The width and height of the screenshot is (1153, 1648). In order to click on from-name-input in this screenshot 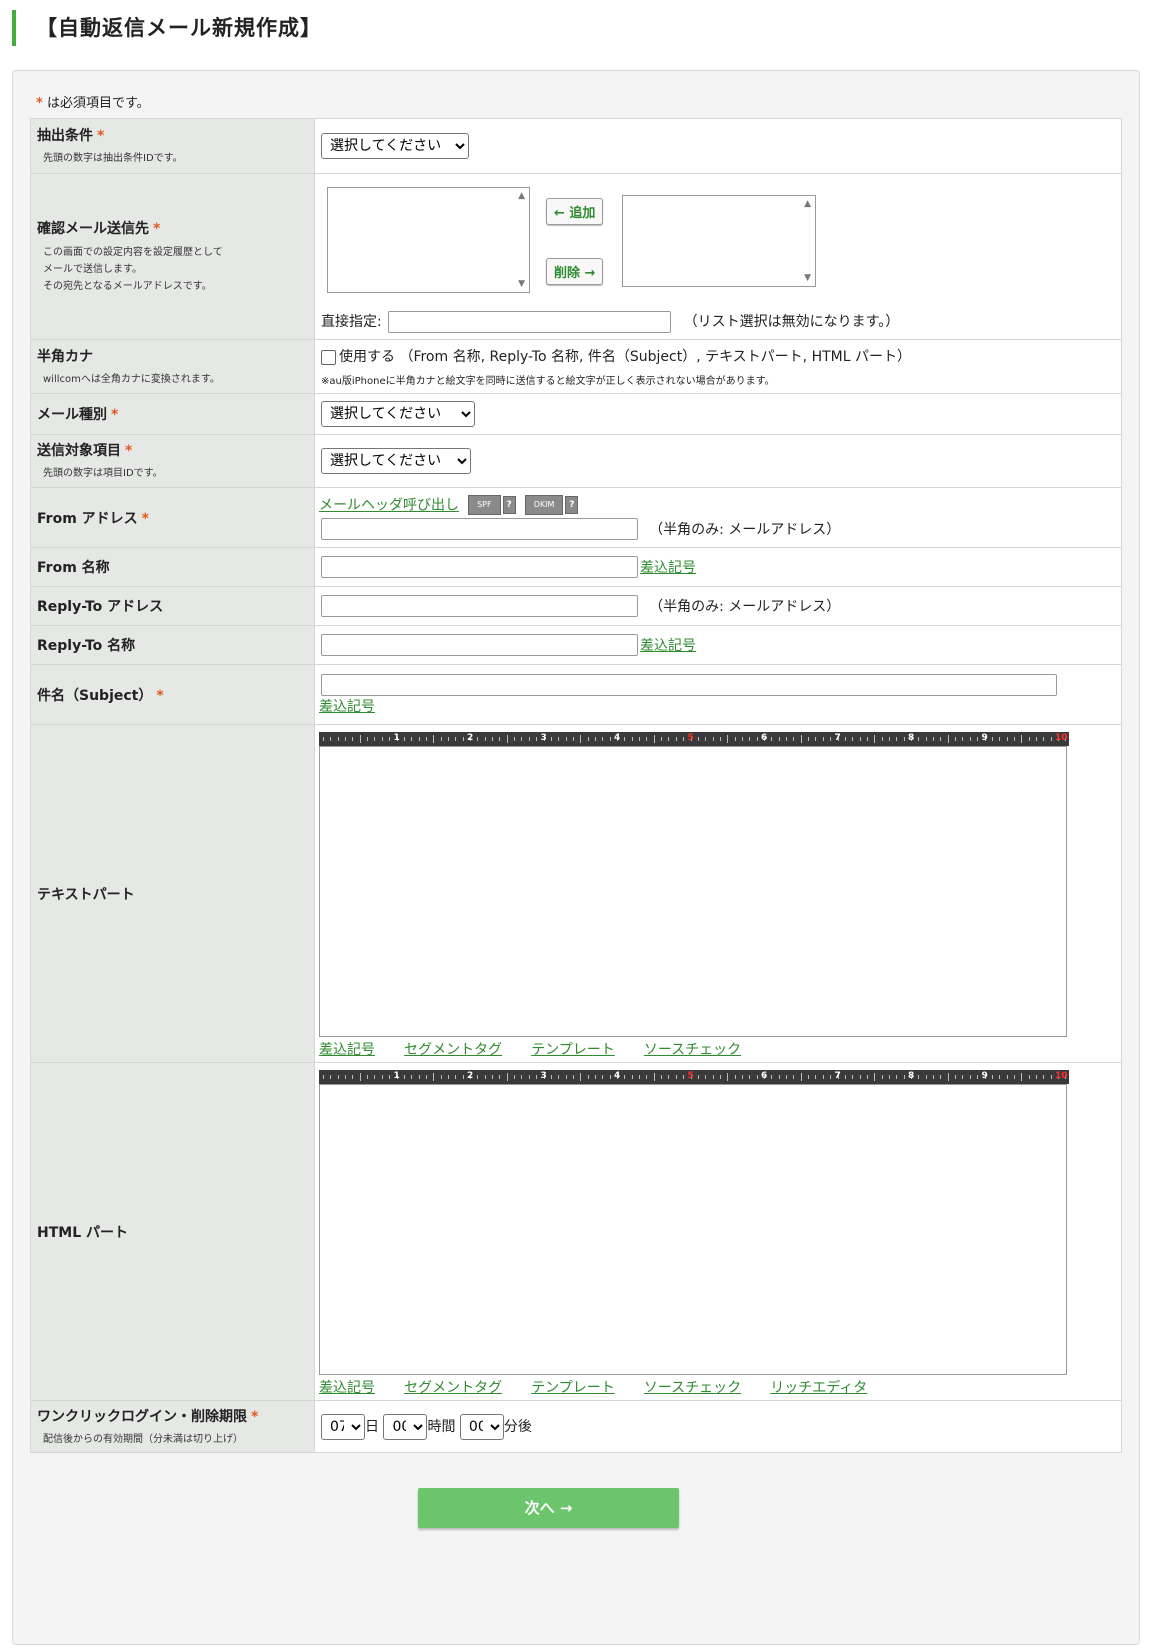, I will do `click(479, 567)`.